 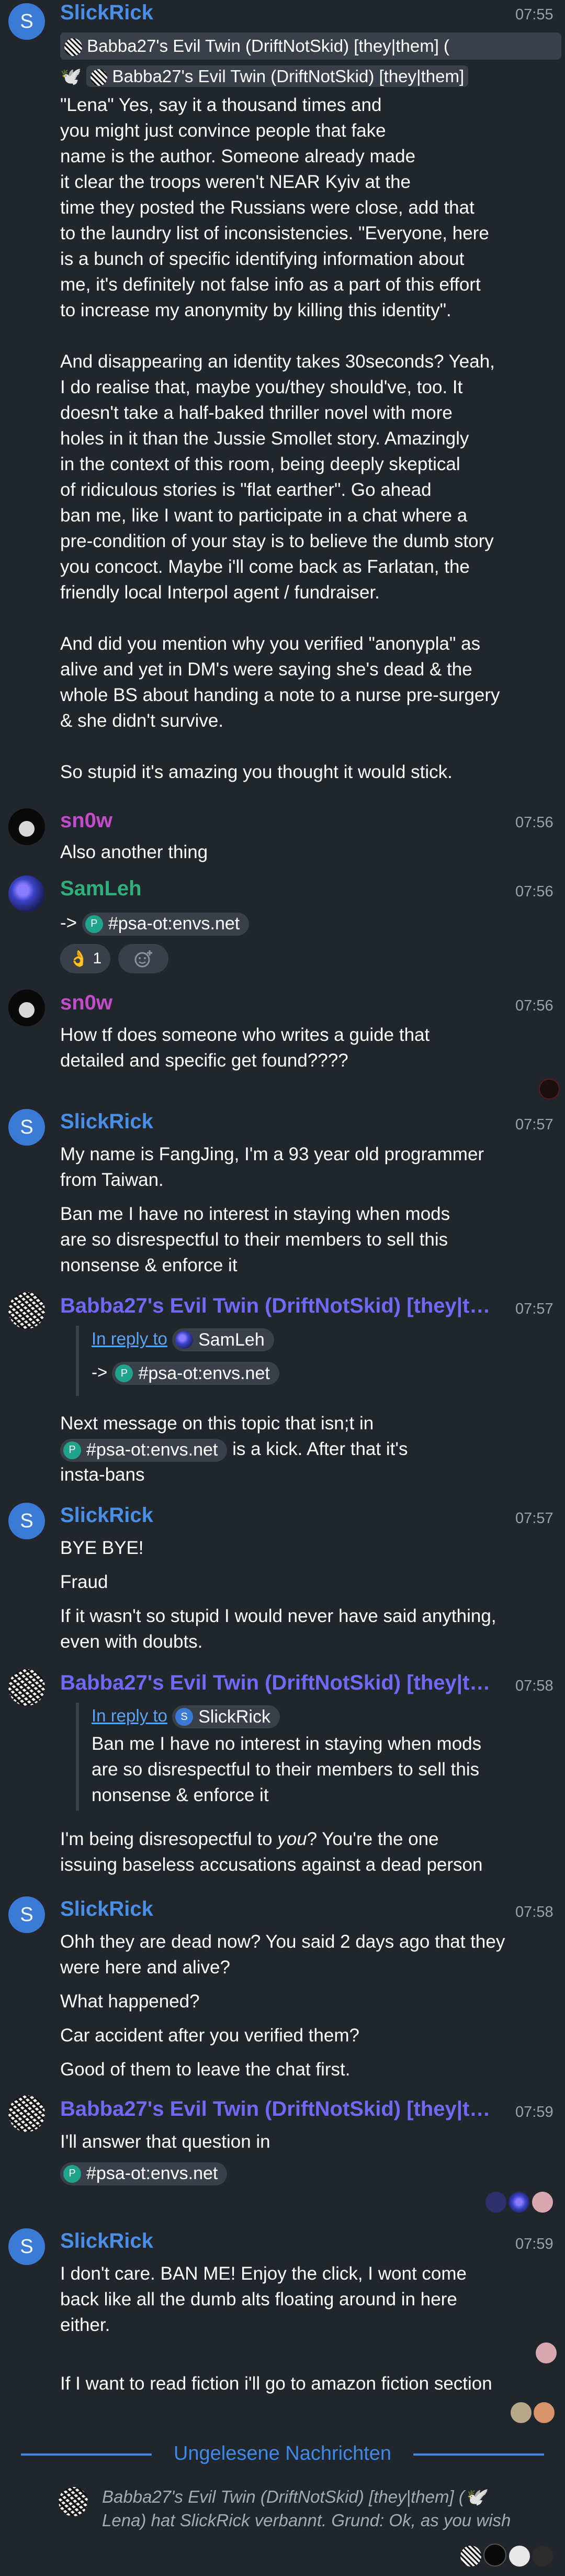 I want to click on add-reaction-icon, so click(x=143, y=959).